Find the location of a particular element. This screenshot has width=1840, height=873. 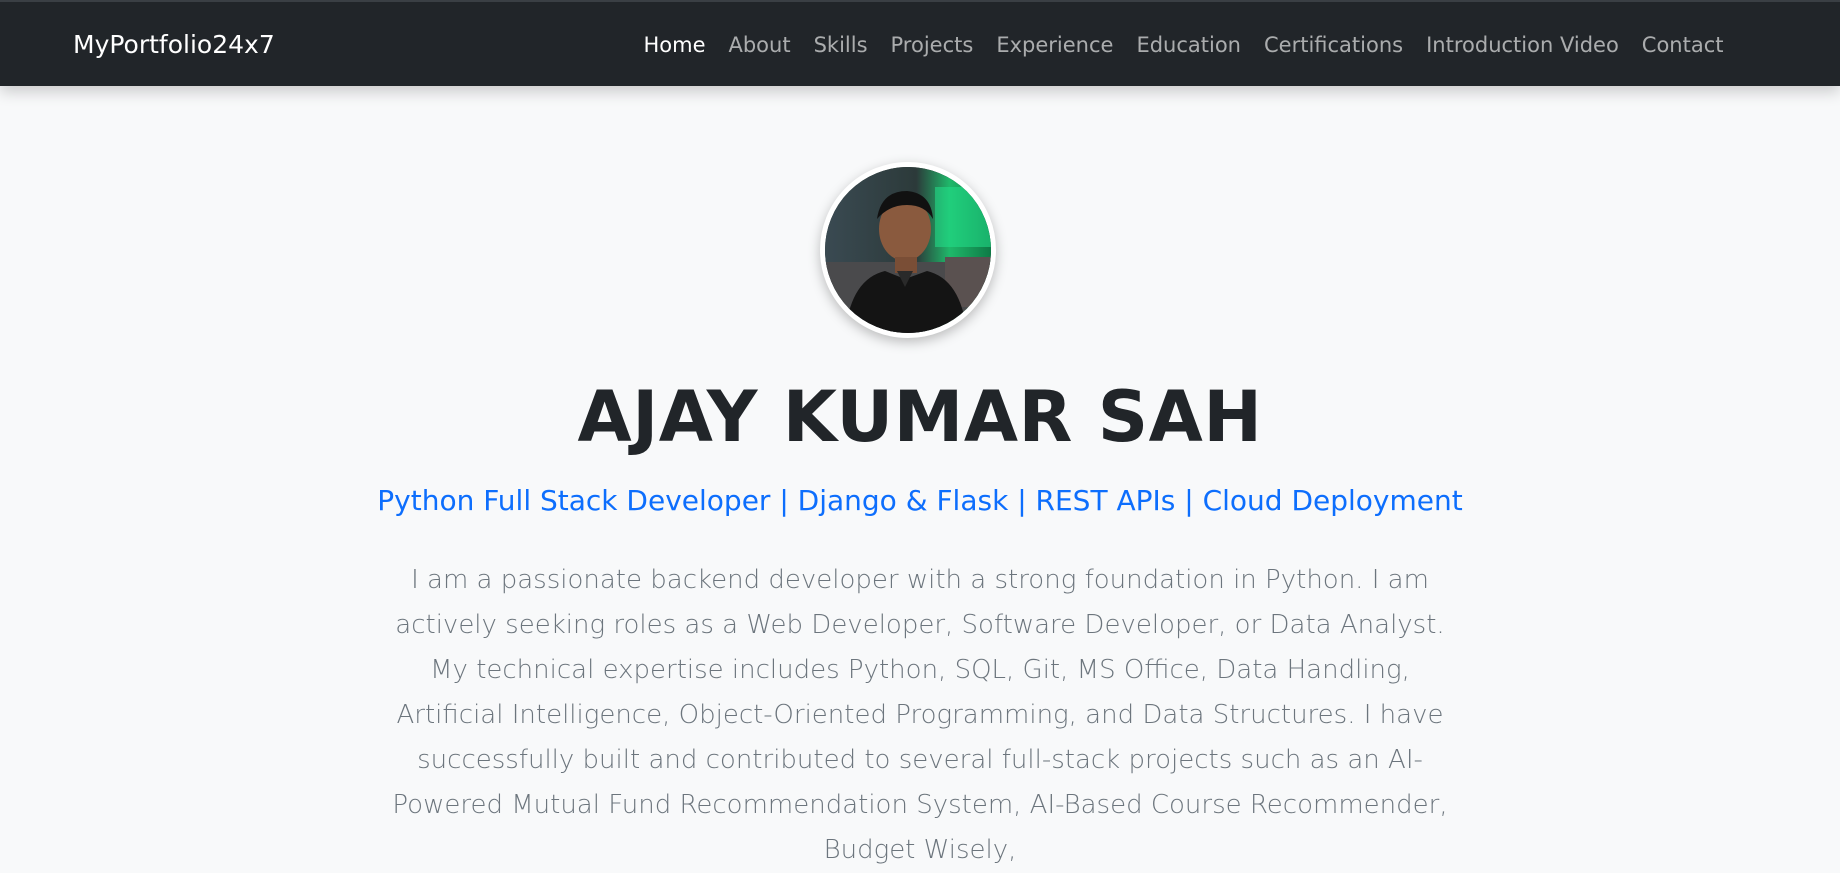

brand-logo-link: MyPortfolio24x7 is located at coordinates (174, 45).